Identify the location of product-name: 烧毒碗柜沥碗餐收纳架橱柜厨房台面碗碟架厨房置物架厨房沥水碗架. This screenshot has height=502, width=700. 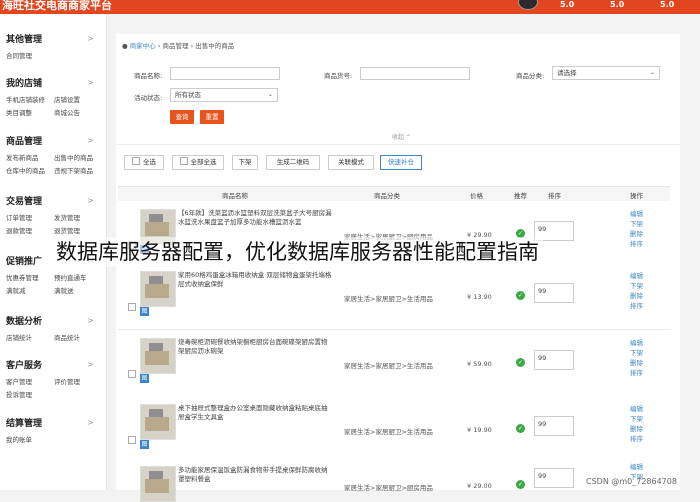
(255, 347).